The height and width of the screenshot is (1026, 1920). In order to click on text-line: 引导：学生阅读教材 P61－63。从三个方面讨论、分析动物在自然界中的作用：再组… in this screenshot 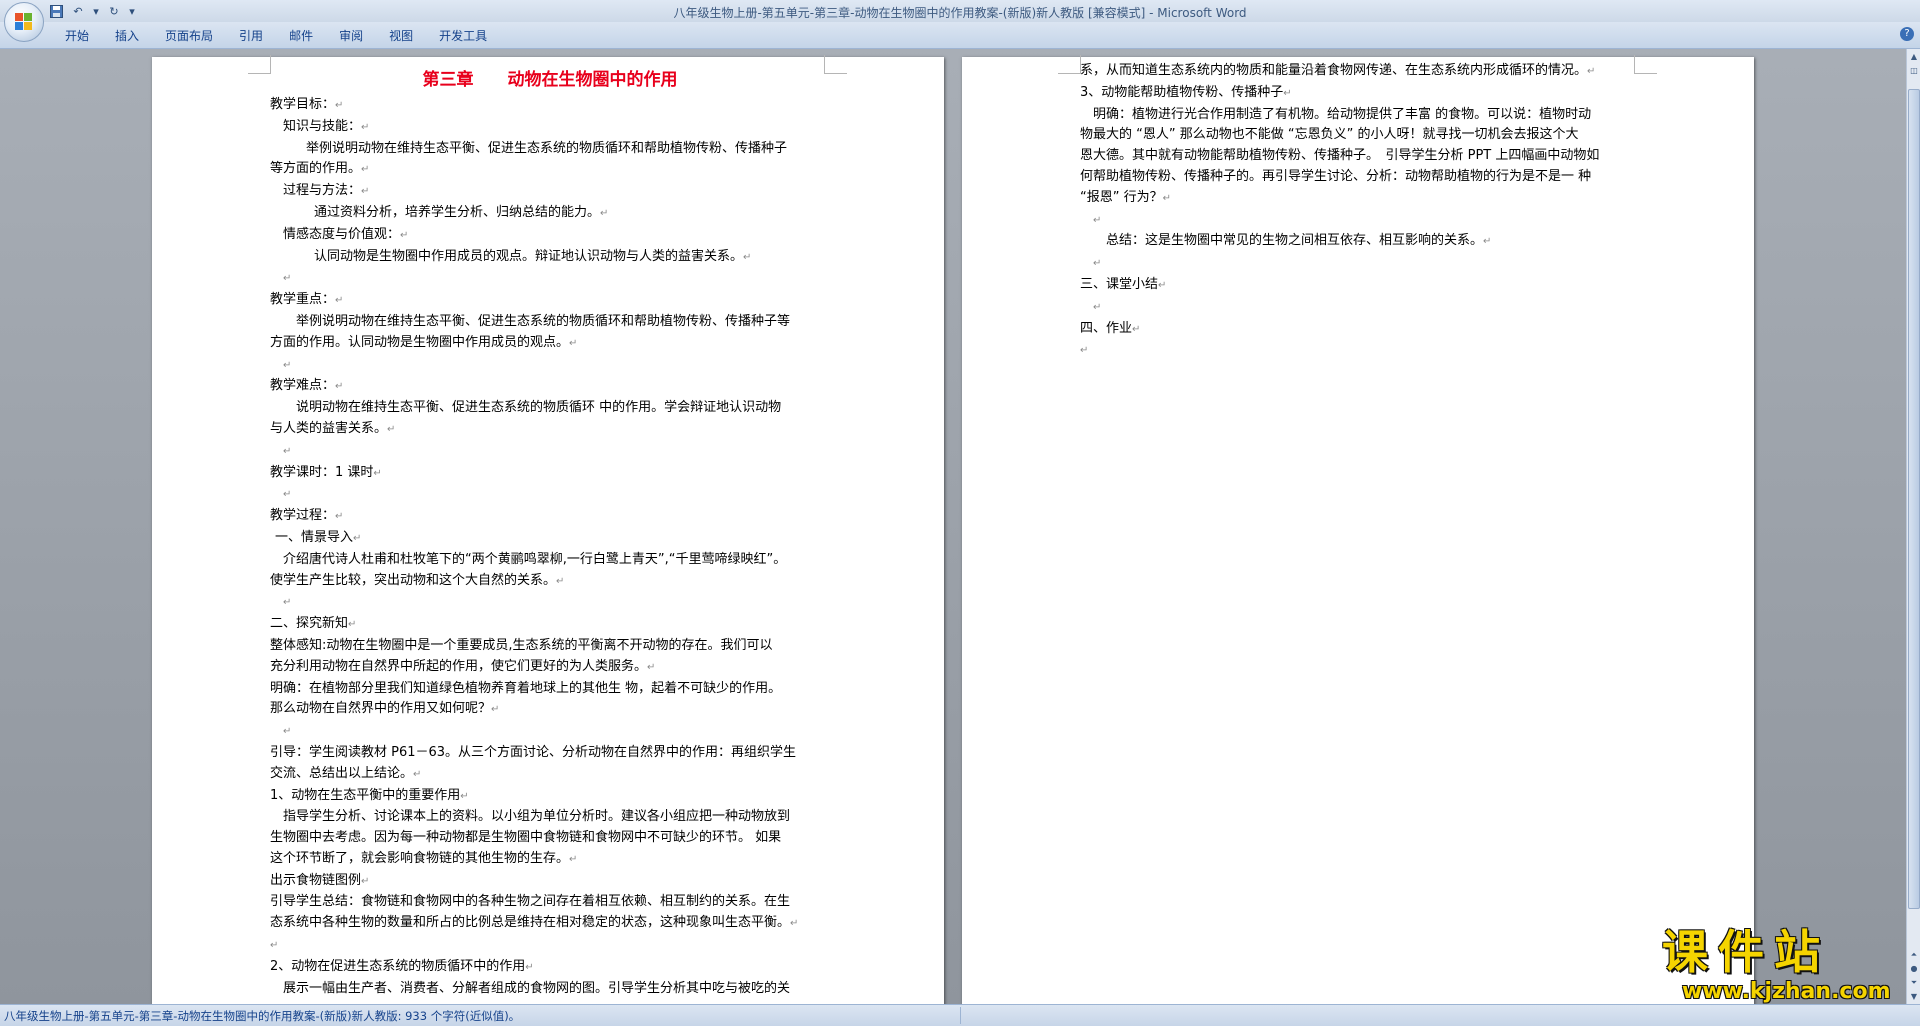, I will do `click(533, 752)`.